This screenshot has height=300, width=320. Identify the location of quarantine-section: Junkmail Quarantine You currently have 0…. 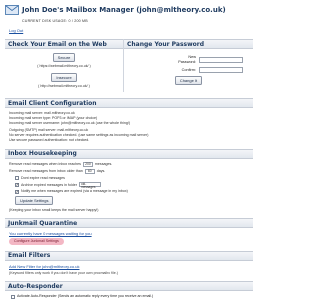
(129, 231).